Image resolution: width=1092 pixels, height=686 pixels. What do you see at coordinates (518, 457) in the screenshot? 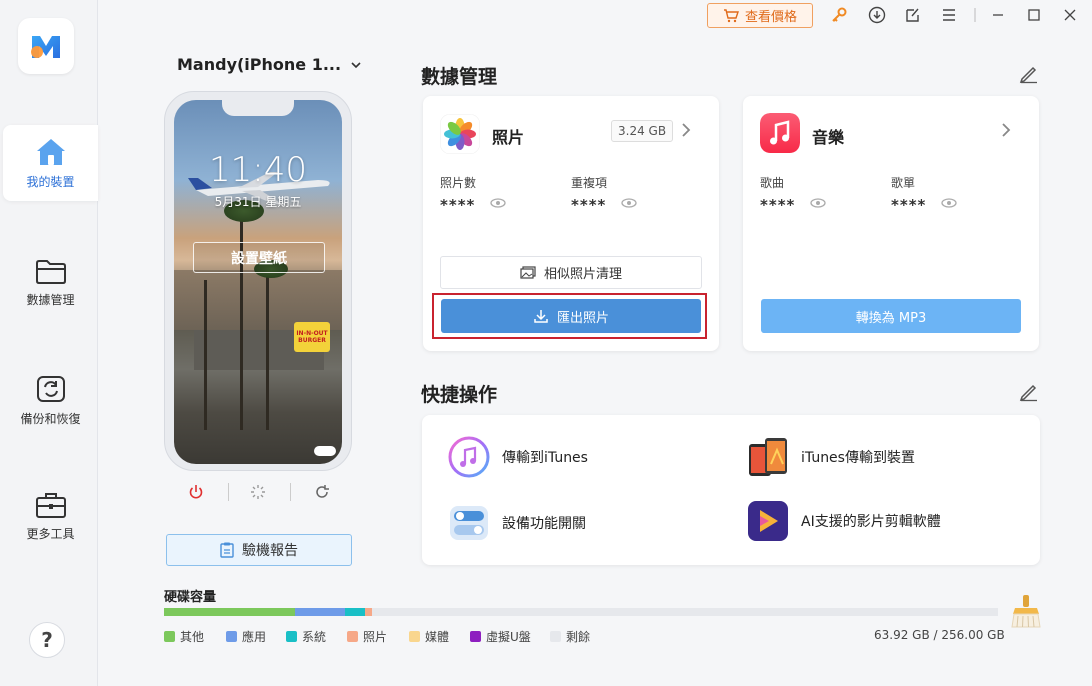
I see `quick-action-transfer-to-itunes: 傳輸到iTunes` at bounding box center [518, 457].